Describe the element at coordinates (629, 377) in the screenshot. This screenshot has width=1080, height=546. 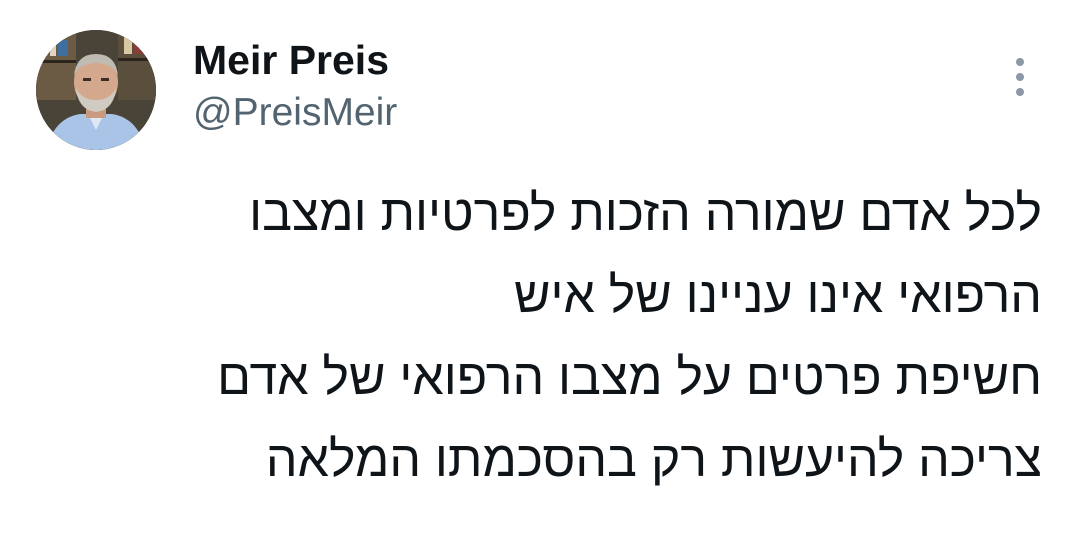
I see `tweet-text-line: חשיפת פרטים על מצבו הרפואי של אדם` at that location.